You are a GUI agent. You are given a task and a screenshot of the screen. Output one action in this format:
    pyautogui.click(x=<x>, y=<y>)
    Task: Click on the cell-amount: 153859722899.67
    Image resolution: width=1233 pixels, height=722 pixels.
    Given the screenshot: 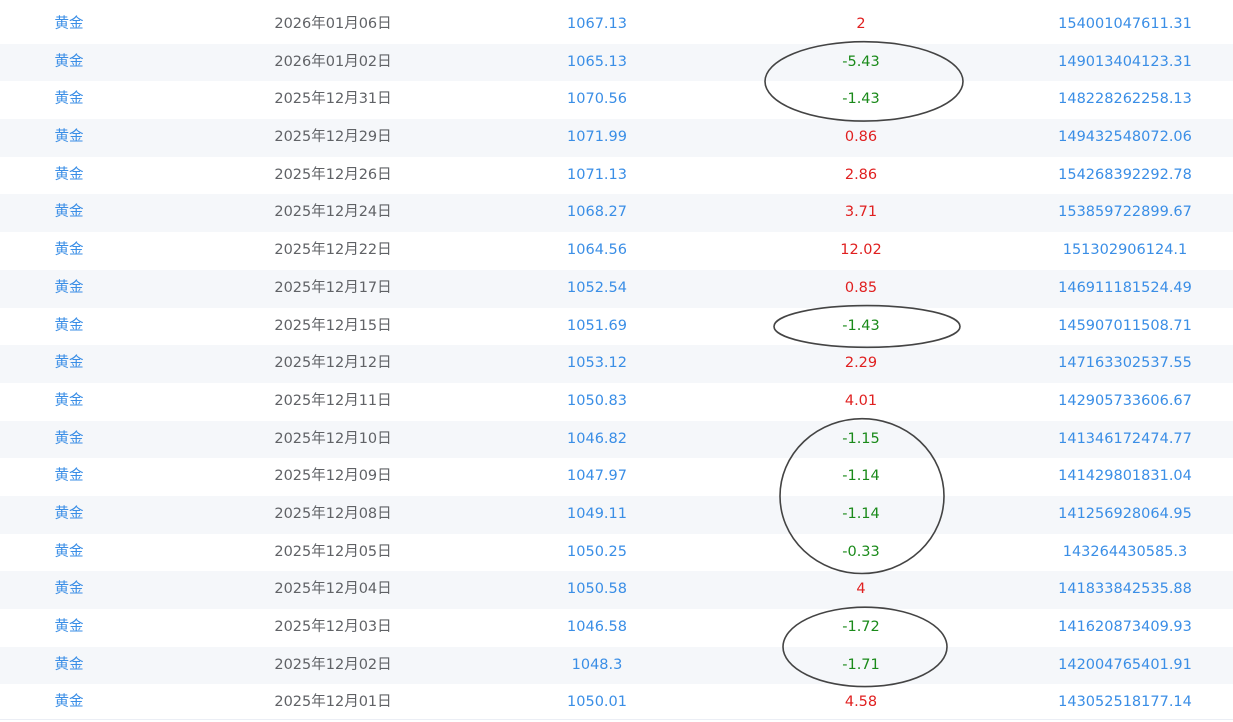 What is the action you would take?
    pyautogui.click(x=1125, y=213)
    